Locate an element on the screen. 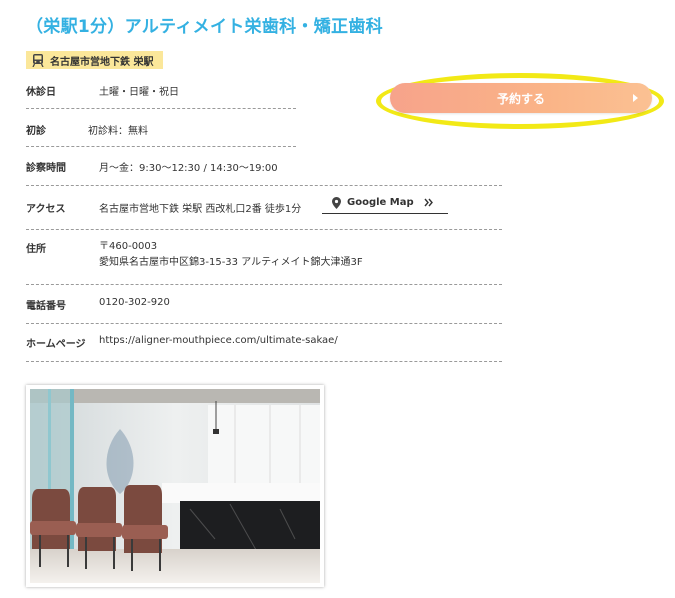  train-icon is located at coordinates (38, 60).